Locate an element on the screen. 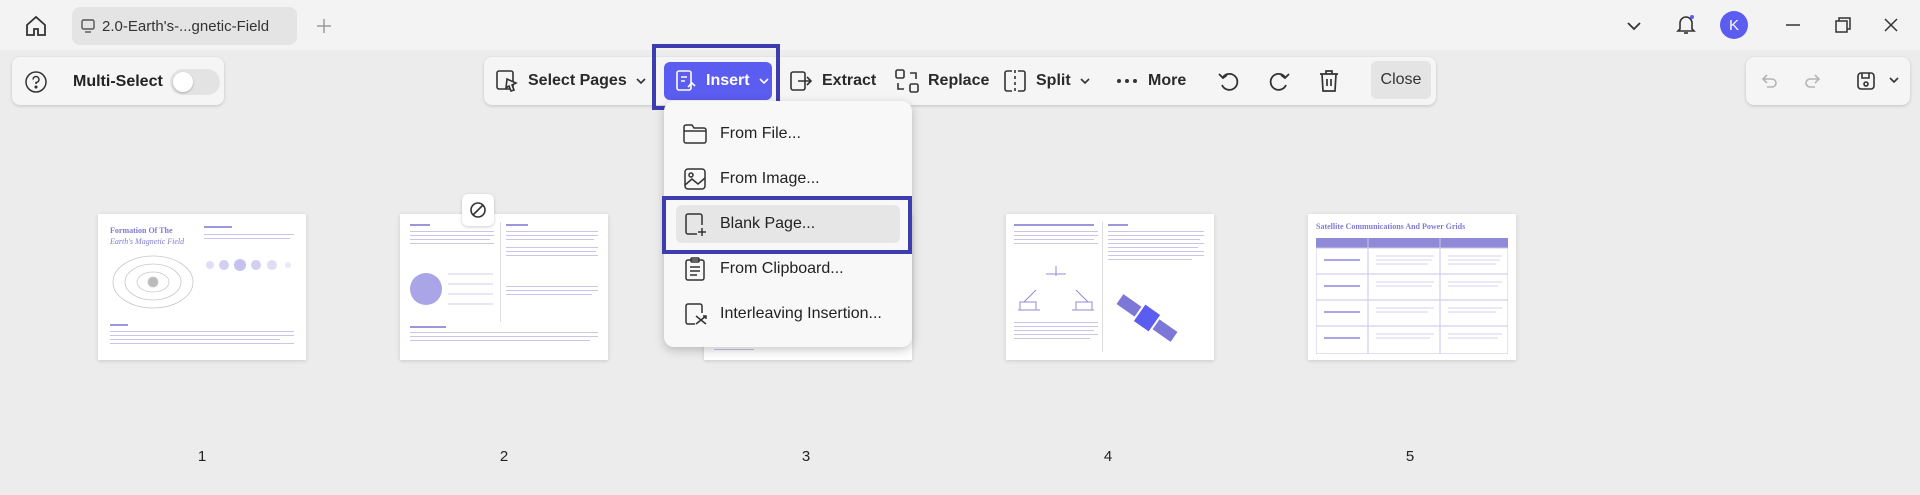 This screenshot has height=495, width=1920. select-pages-label: Select Pages is located at coordinates (577, 80).